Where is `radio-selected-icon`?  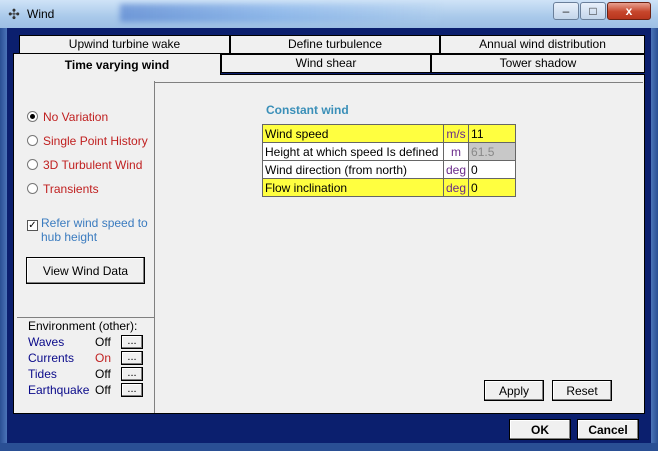
radio-selected-icon is located at coordinates (32, 116).